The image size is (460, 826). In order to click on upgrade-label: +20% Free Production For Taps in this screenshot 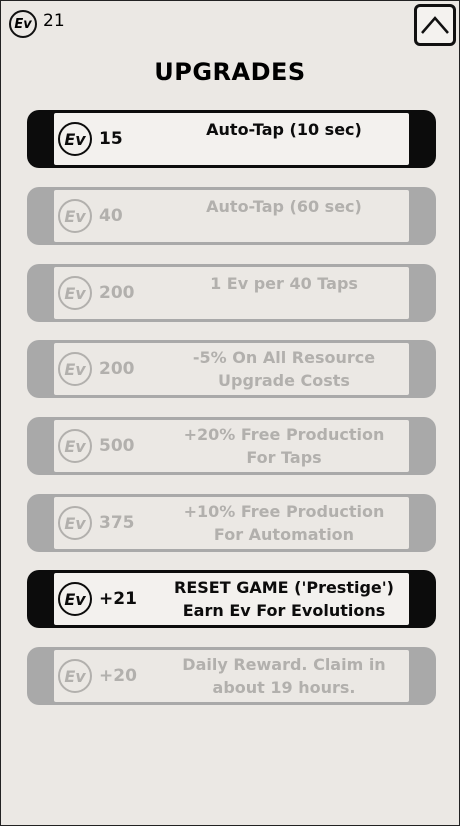, I will do `click(284, 446)`.